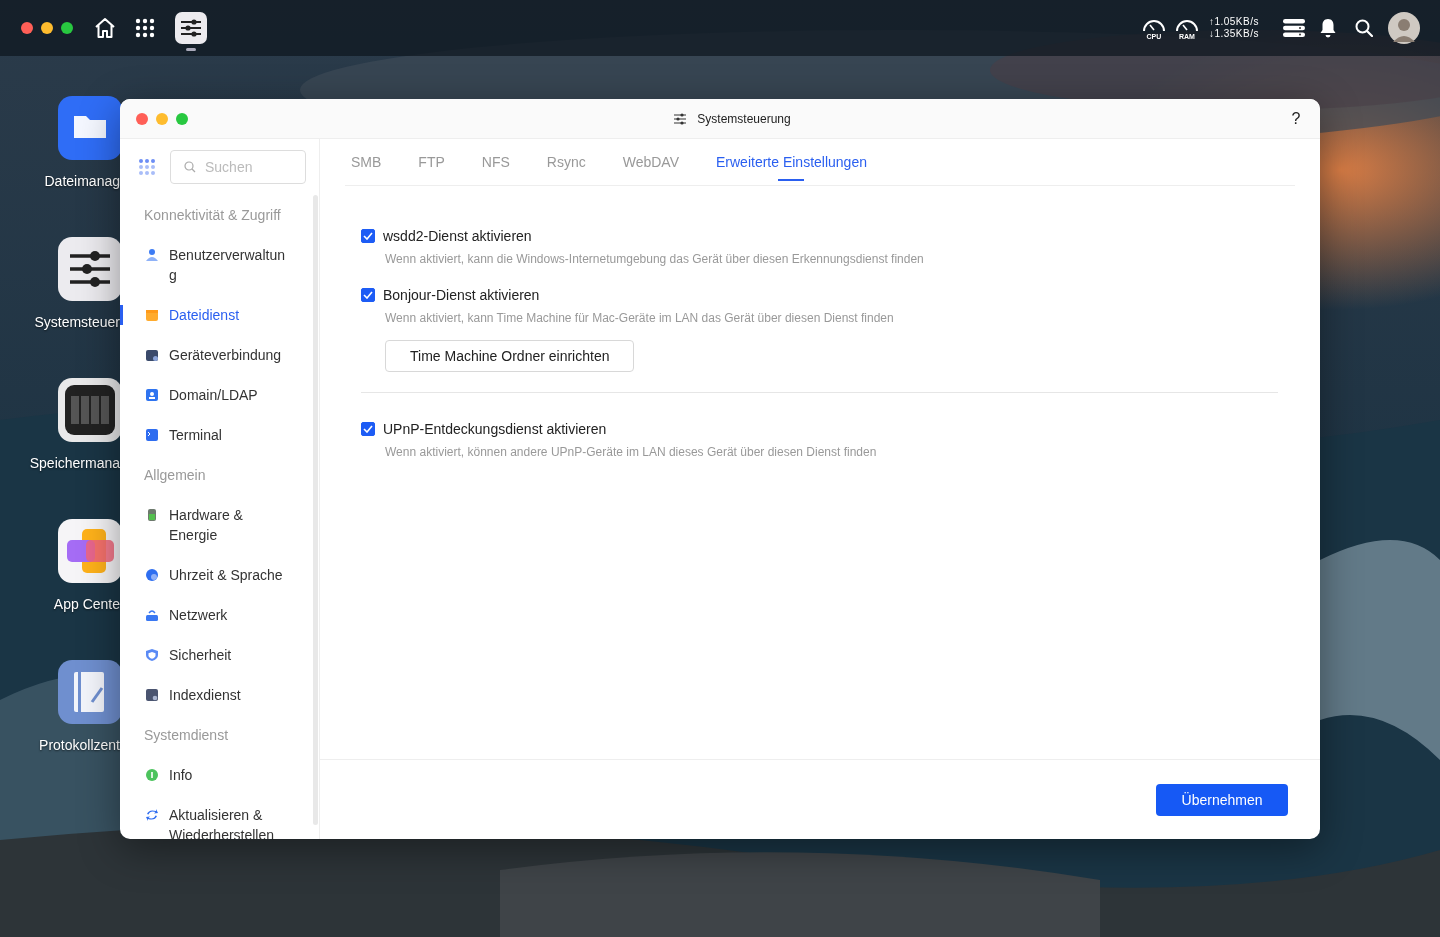  Describe the element at coordinates (1233, 34) in the screenshot. I see `download-speed: ↓1.35KB/s` at that location.